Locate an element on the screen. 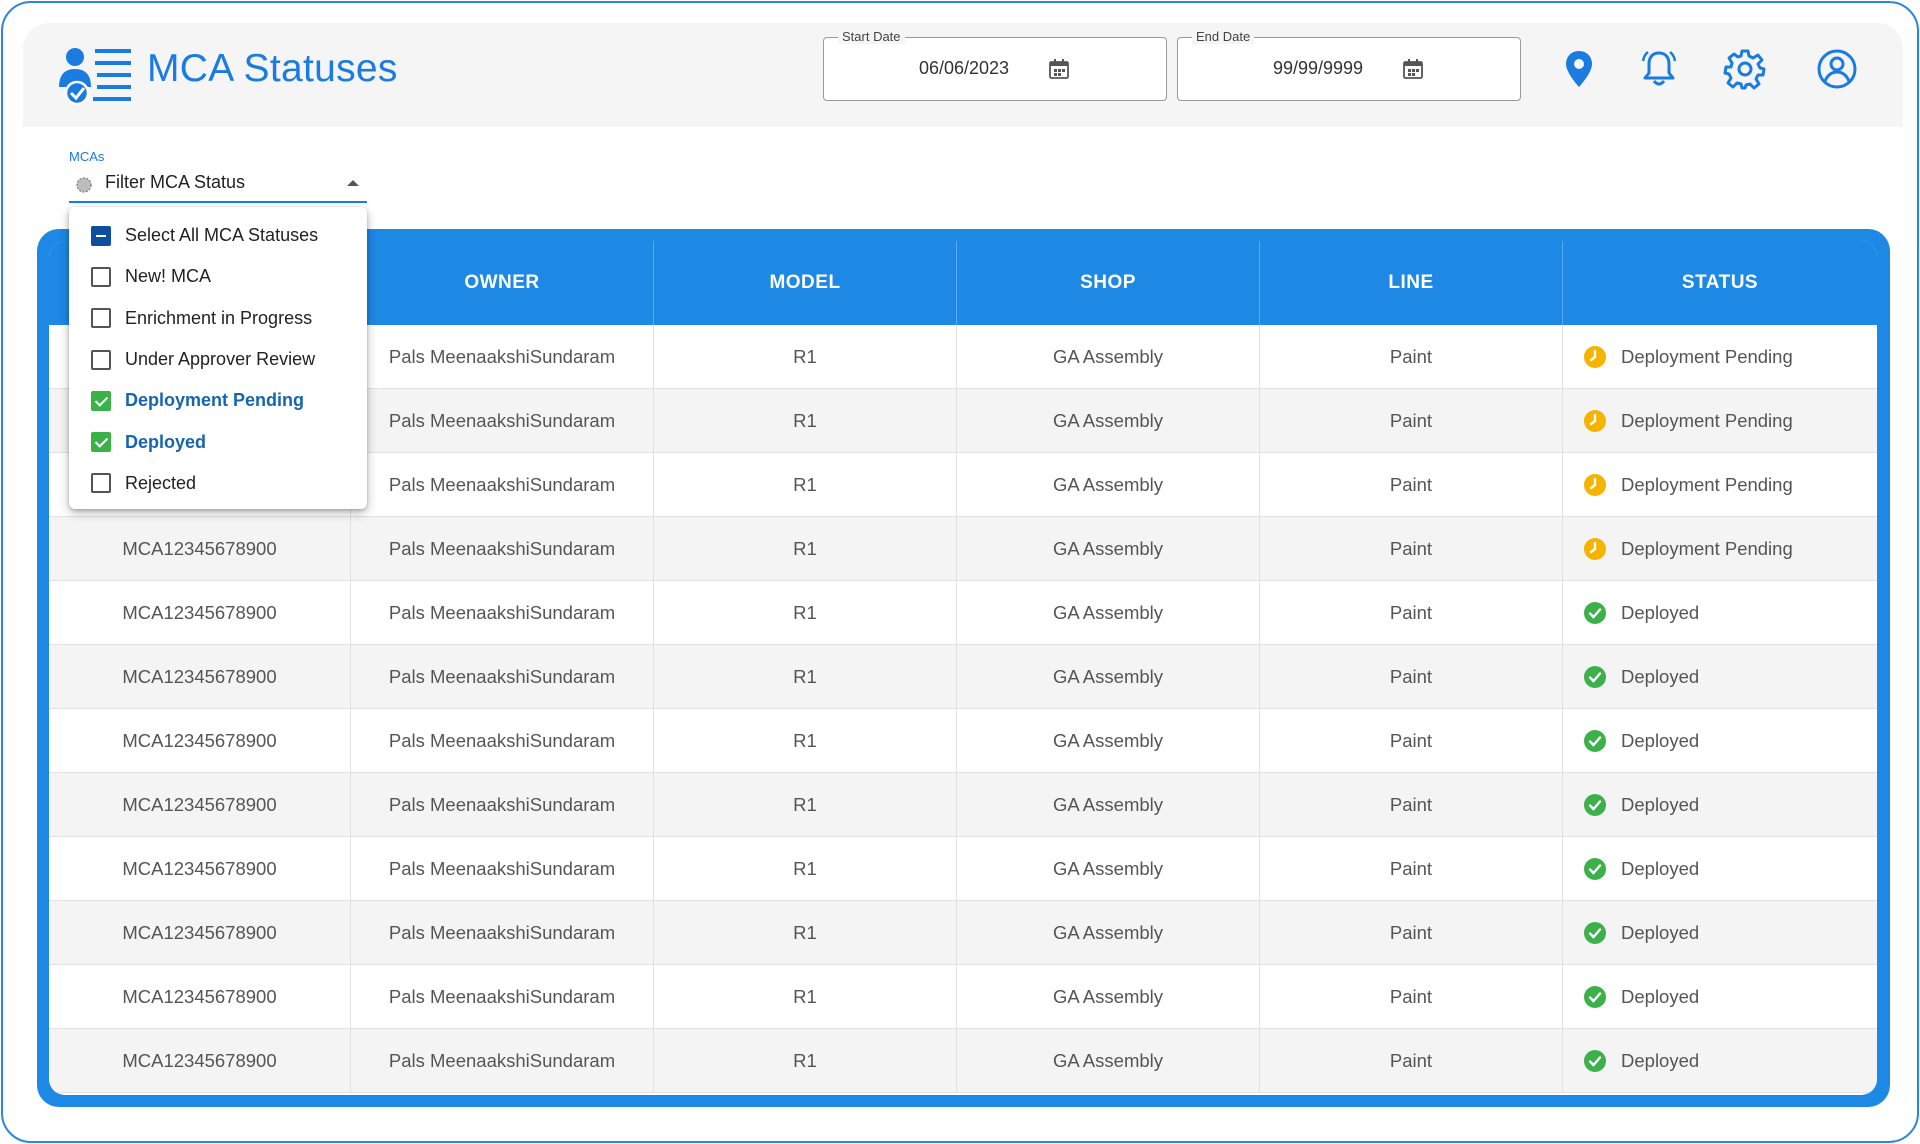 The width and height of the screenshot is (1920, 1144). filter-option-label: New! MCA is located at coordinates (168, 276).